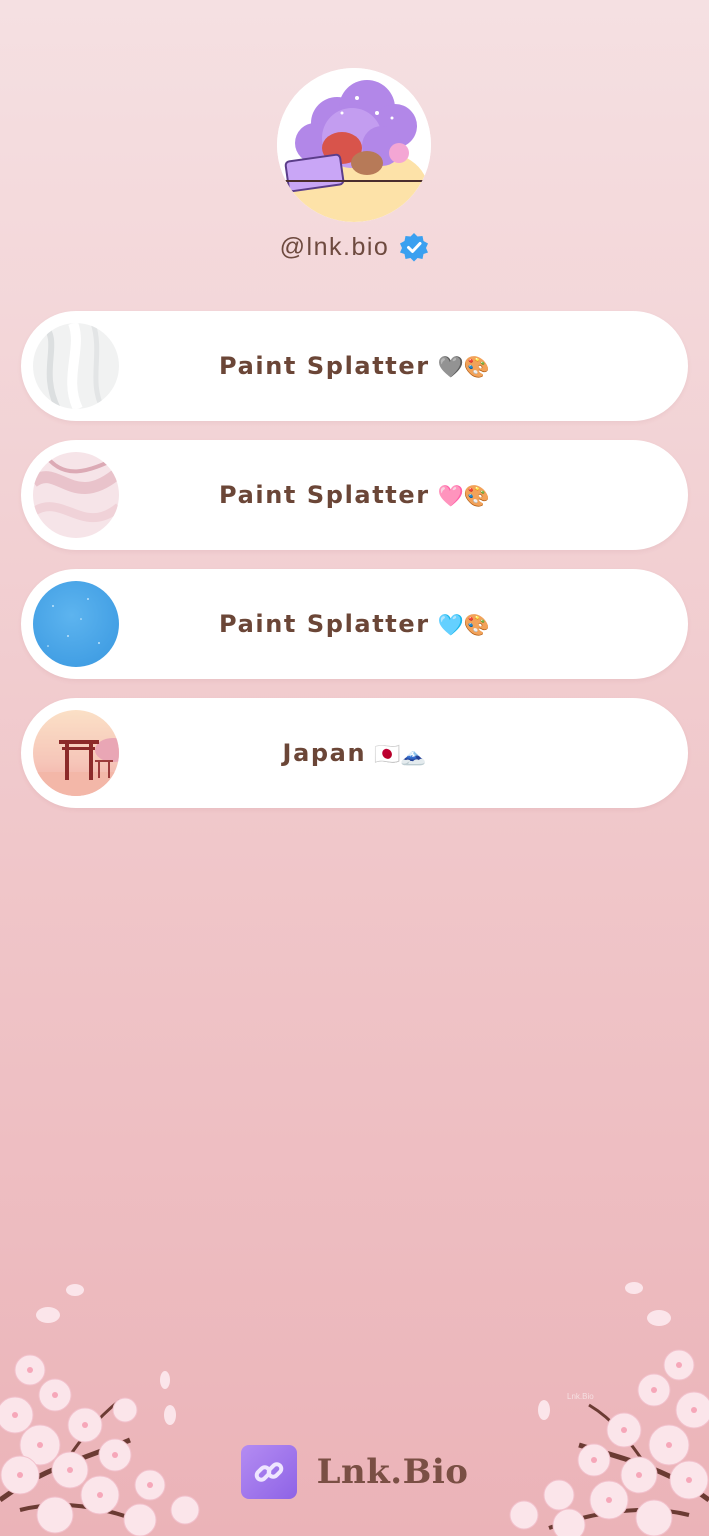 This screenshot has width=709, height=1536. I want to click on link-button-japan: Japan 🇯🇵🗻, so click(354, 753).